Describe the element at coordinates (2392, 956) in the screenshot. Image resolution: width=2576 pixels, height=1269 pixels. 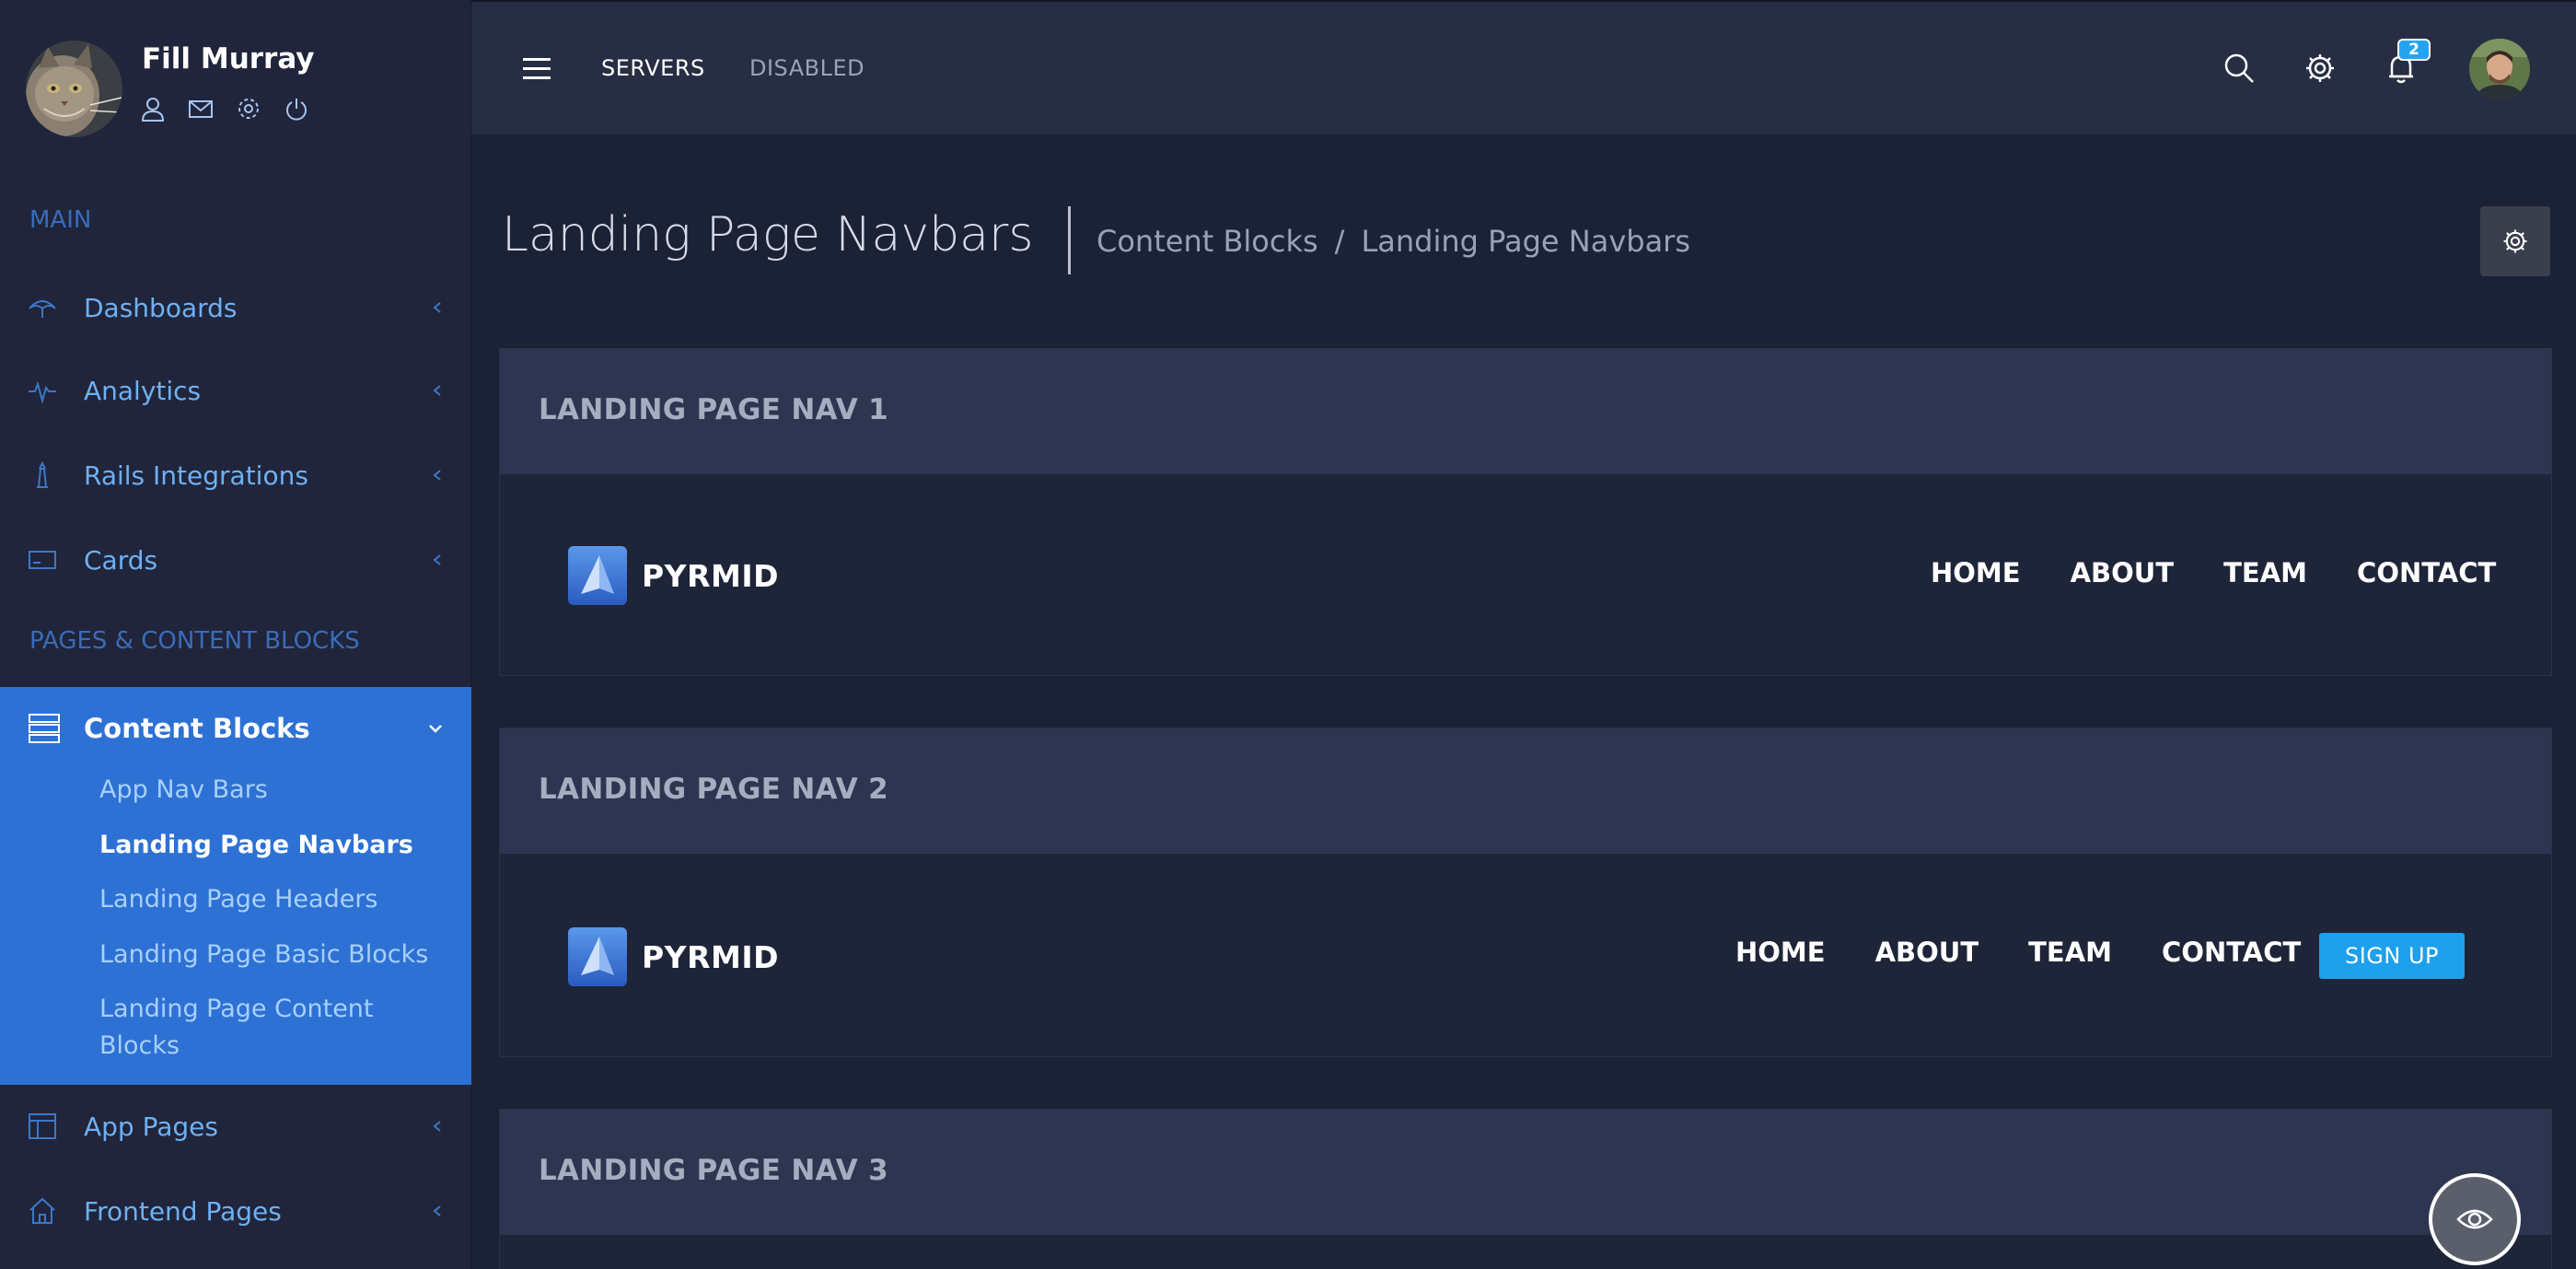
I see `sign-up-button: SIGN UP` at that location.